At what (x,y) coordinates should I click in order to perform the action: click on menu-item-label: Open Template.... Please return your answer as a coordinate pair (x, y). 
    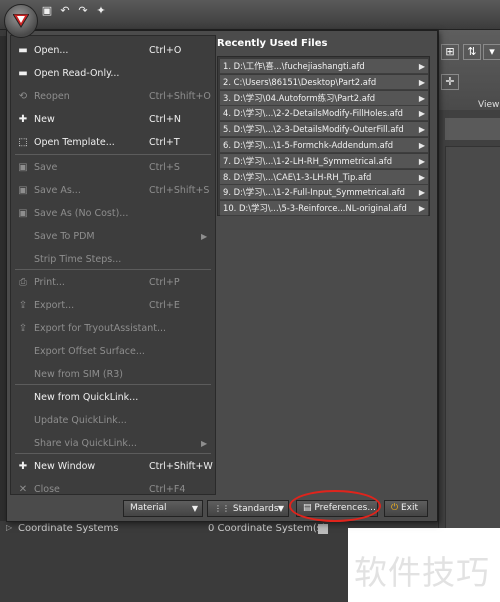
    Looking at the image, I should click on (74, 142).